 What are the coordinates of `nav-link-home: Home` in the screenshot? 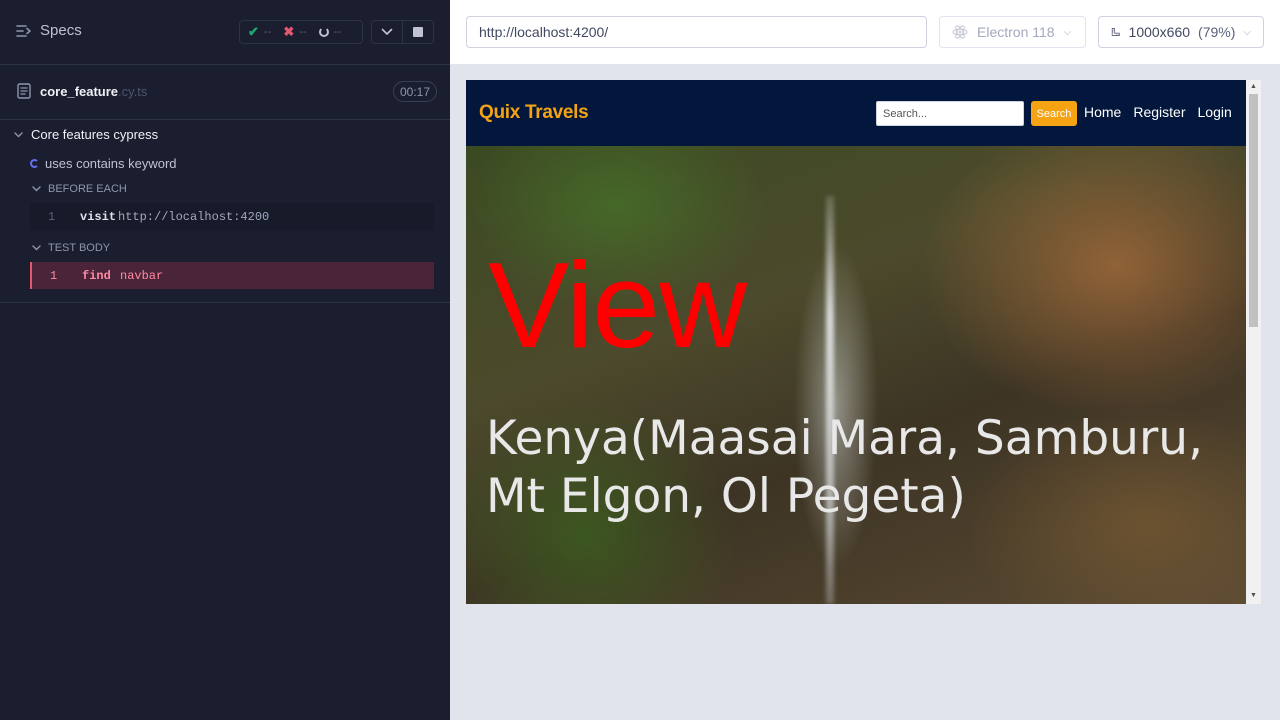 It's located at (1102, 112).